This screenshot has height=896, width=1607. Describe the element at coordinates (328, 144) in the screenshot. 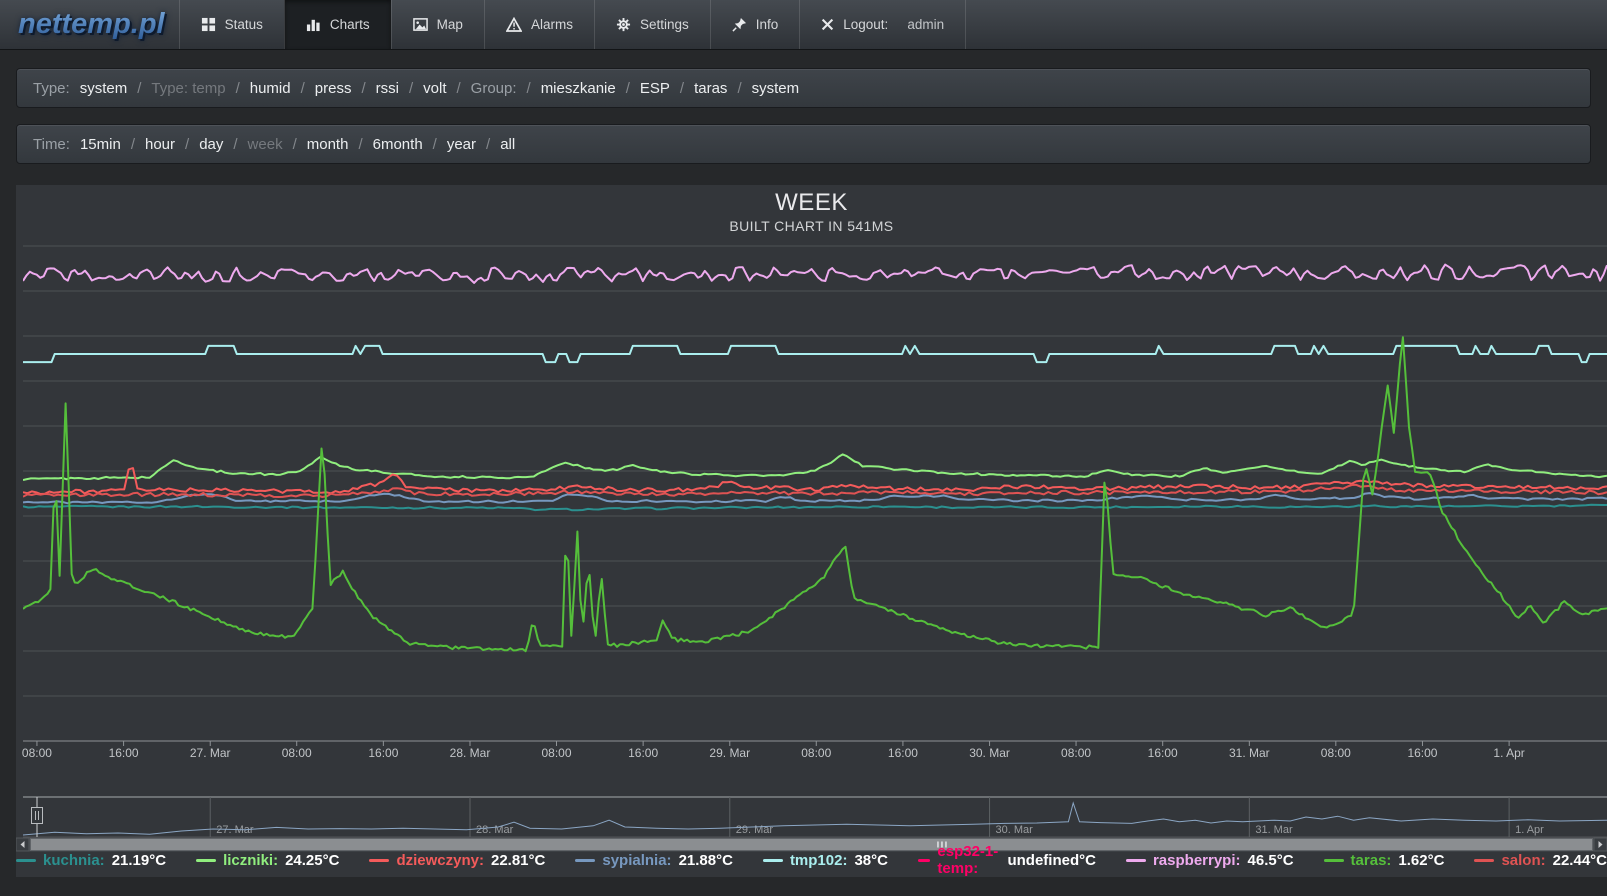

I see `time-option-month: month` at that location.